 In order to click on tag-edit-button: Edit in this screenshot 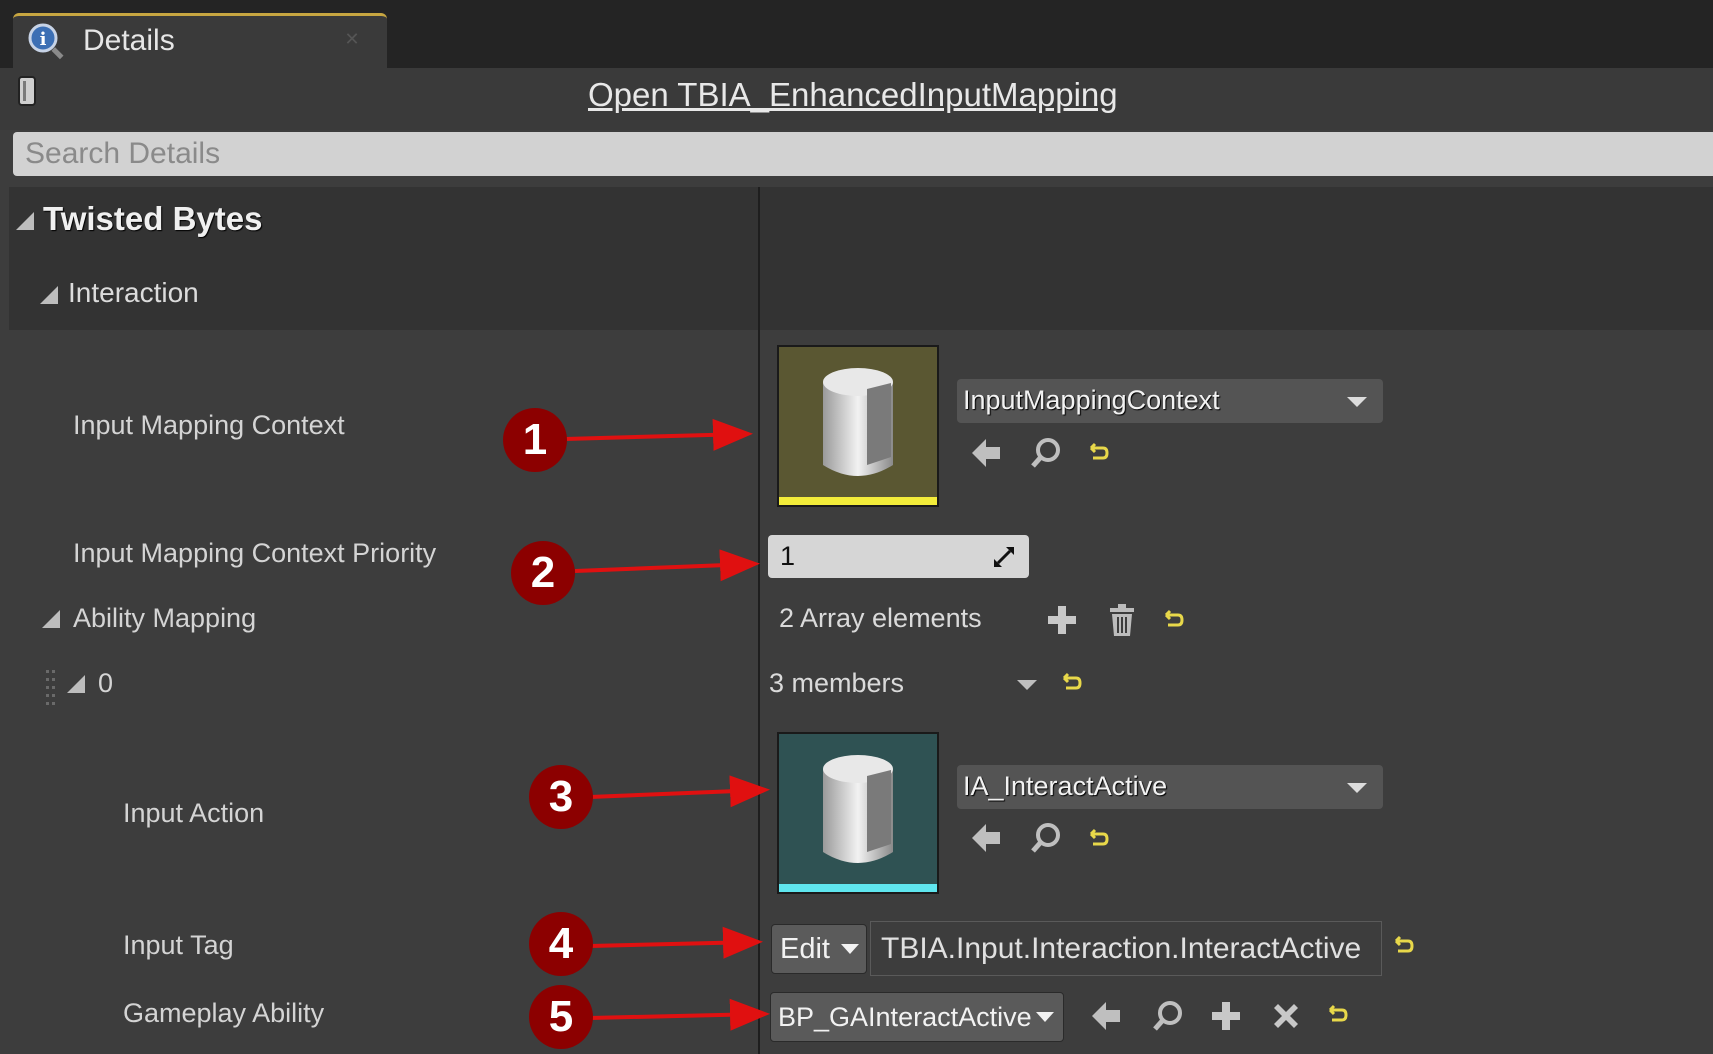, I will do `click(819, 949)`.